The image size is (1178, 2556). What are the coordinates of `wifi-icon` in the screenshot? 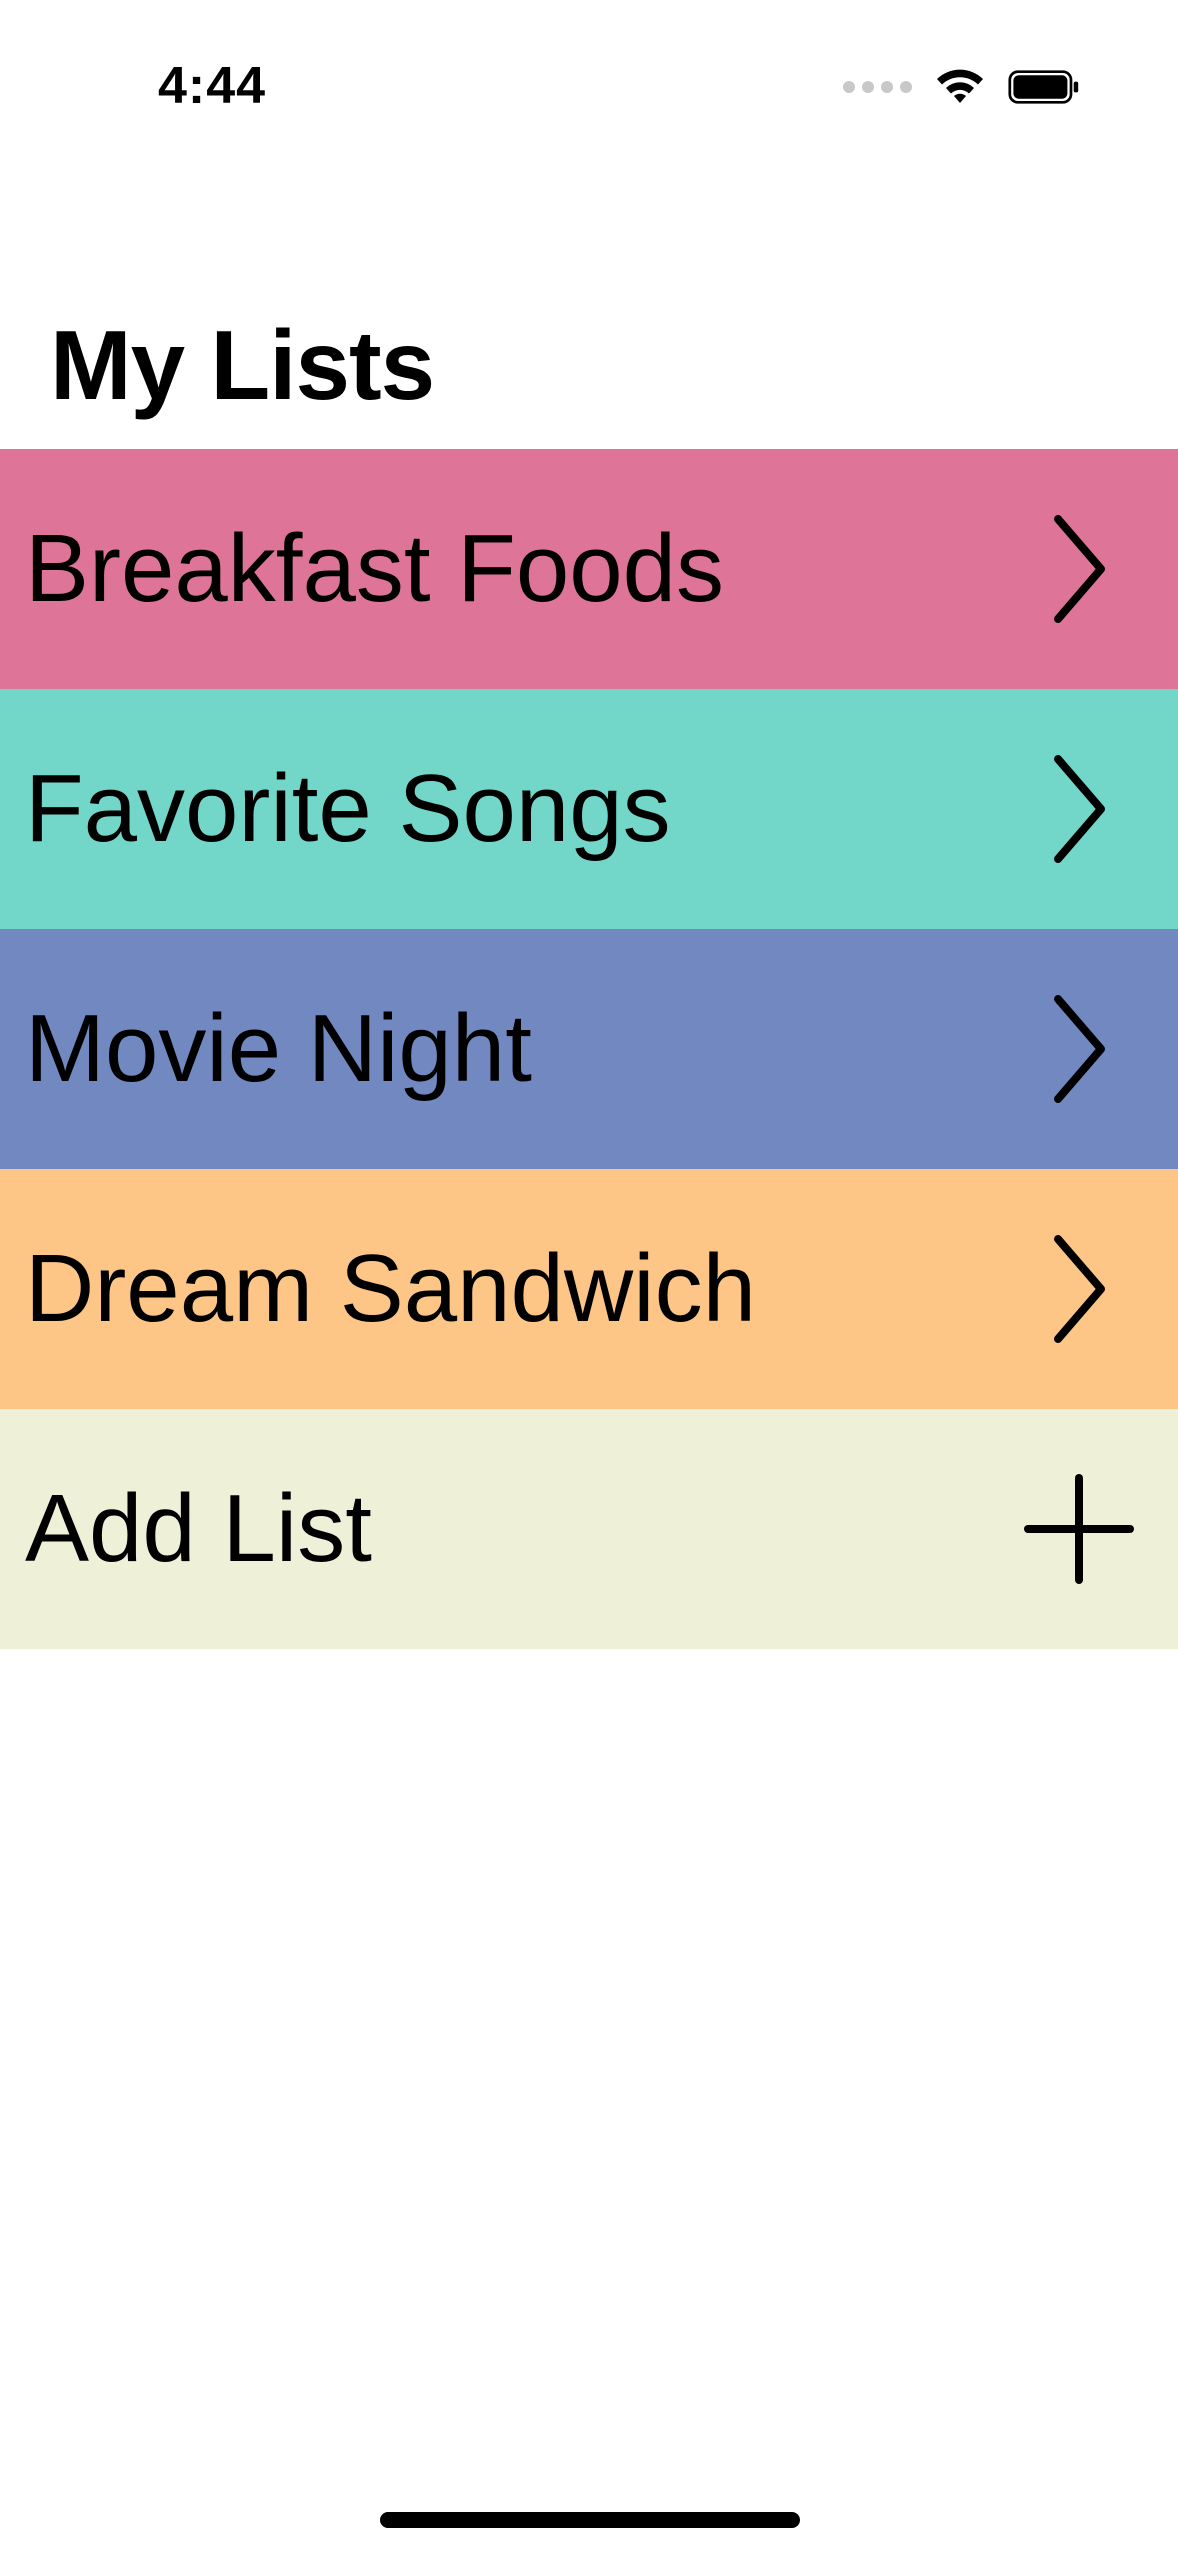 It's located at (960, 86).